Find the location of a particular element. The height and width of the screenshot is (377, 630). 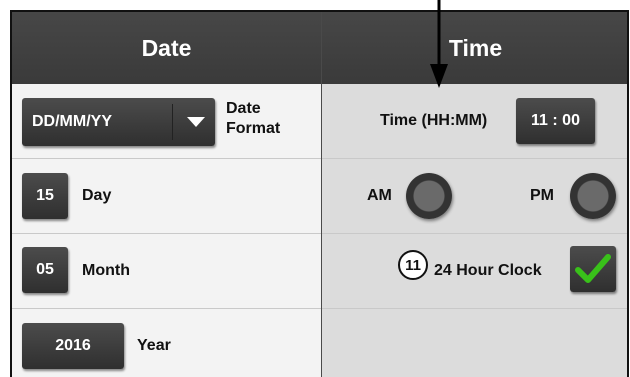

date-format-value: DD/MM/YY is located at coordinates (72, 121).